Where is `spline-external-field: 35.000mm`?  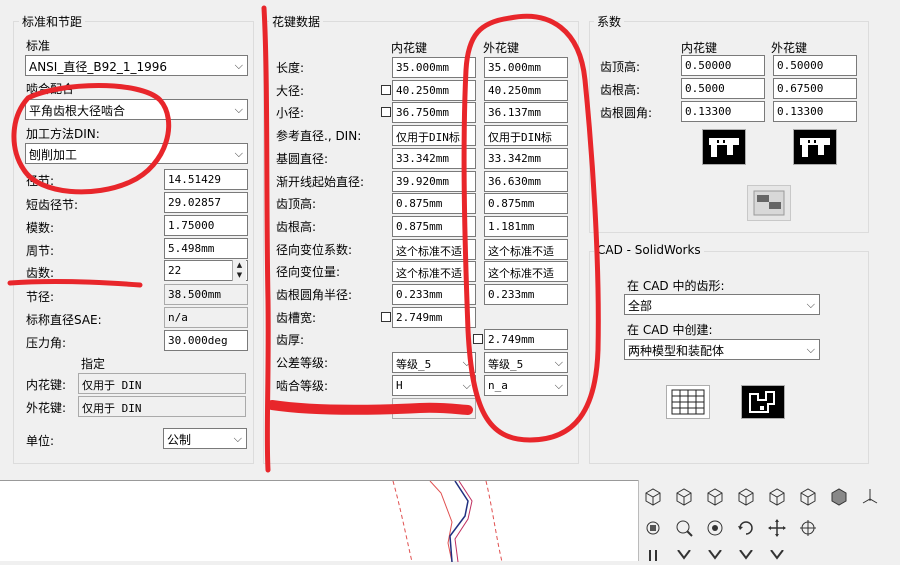 spline-external-field: 35.000mm is located at coordinates (526, 67).